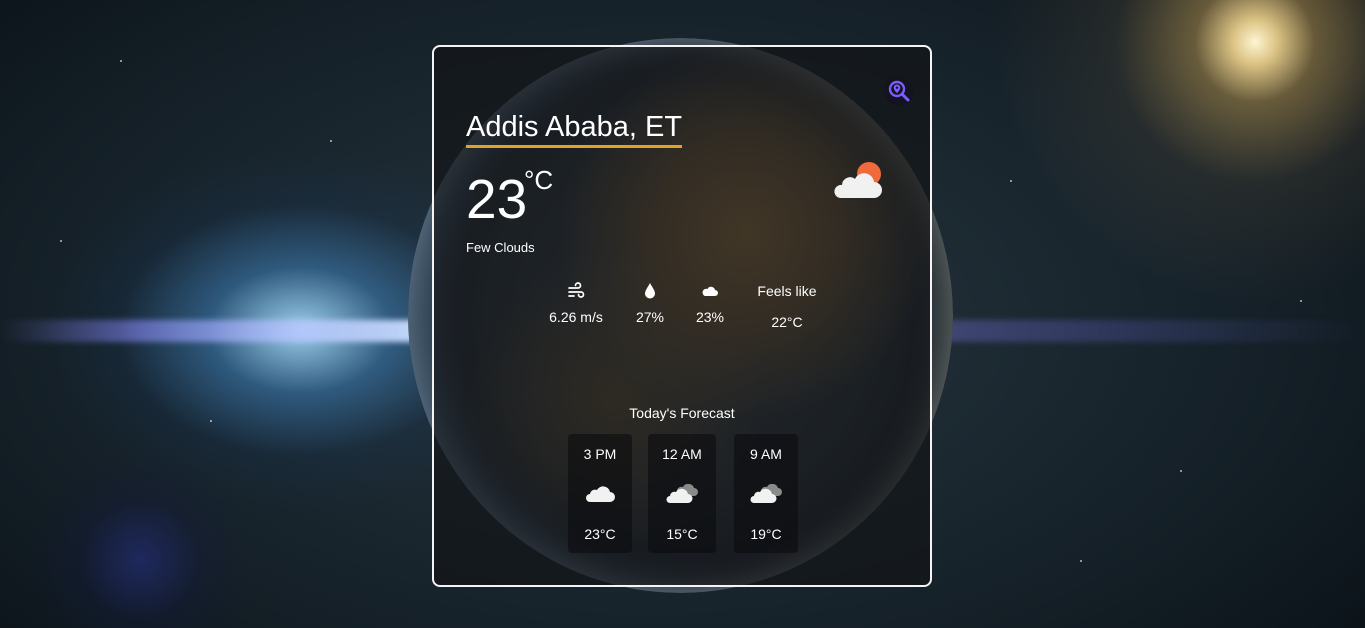 The height and width of the screenshot is (628, 1365). Describe the element at coordinates (574, 128) in the screenshot. I see `city-name: Addis Ababa, ET` at that location.